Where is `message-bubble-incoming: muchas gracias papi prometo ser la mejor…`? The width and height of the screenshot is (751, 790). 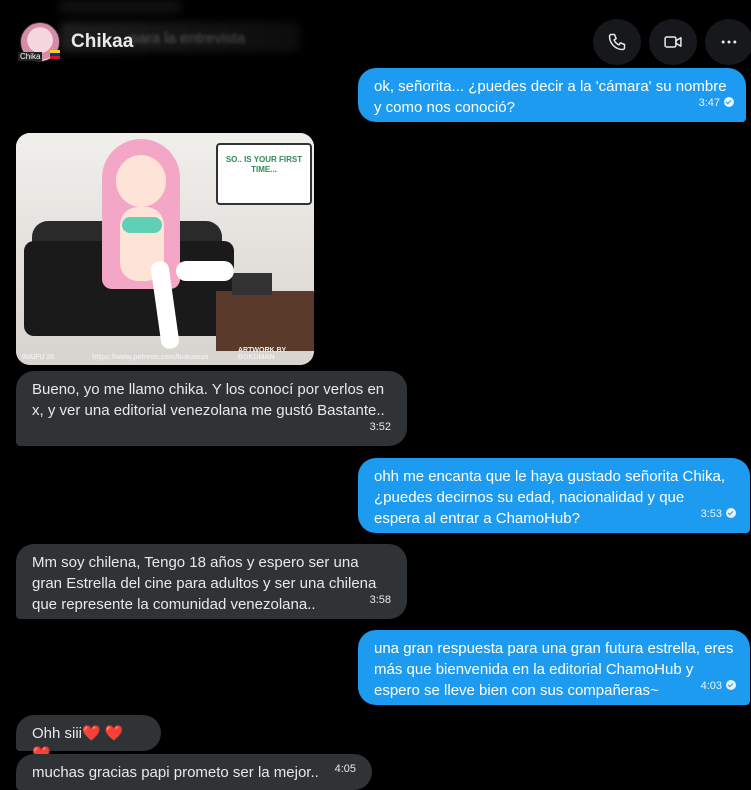 message-bubble-incoming: muchas gracias papi prometo ser la mejor… is located at coordinates (194, 772).